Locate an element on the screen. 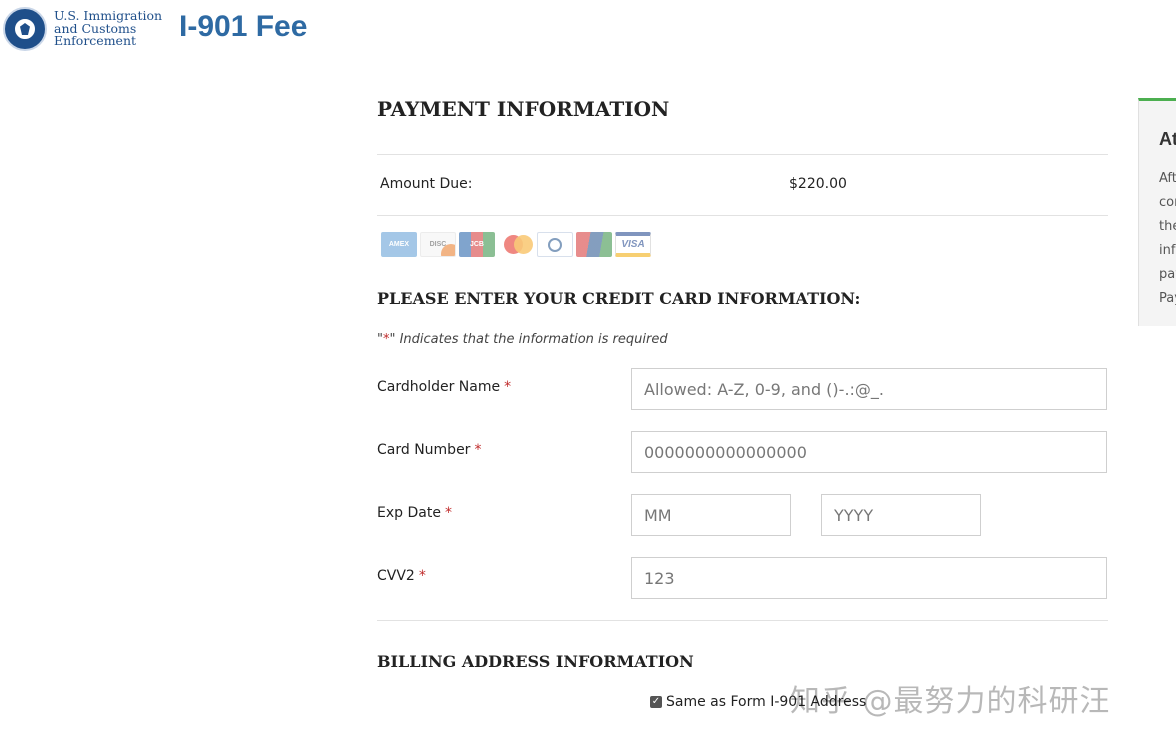 The height and width of the screenshot is (745, 1176). app-title: I-901 Fee is located at coordinates (243, 26).